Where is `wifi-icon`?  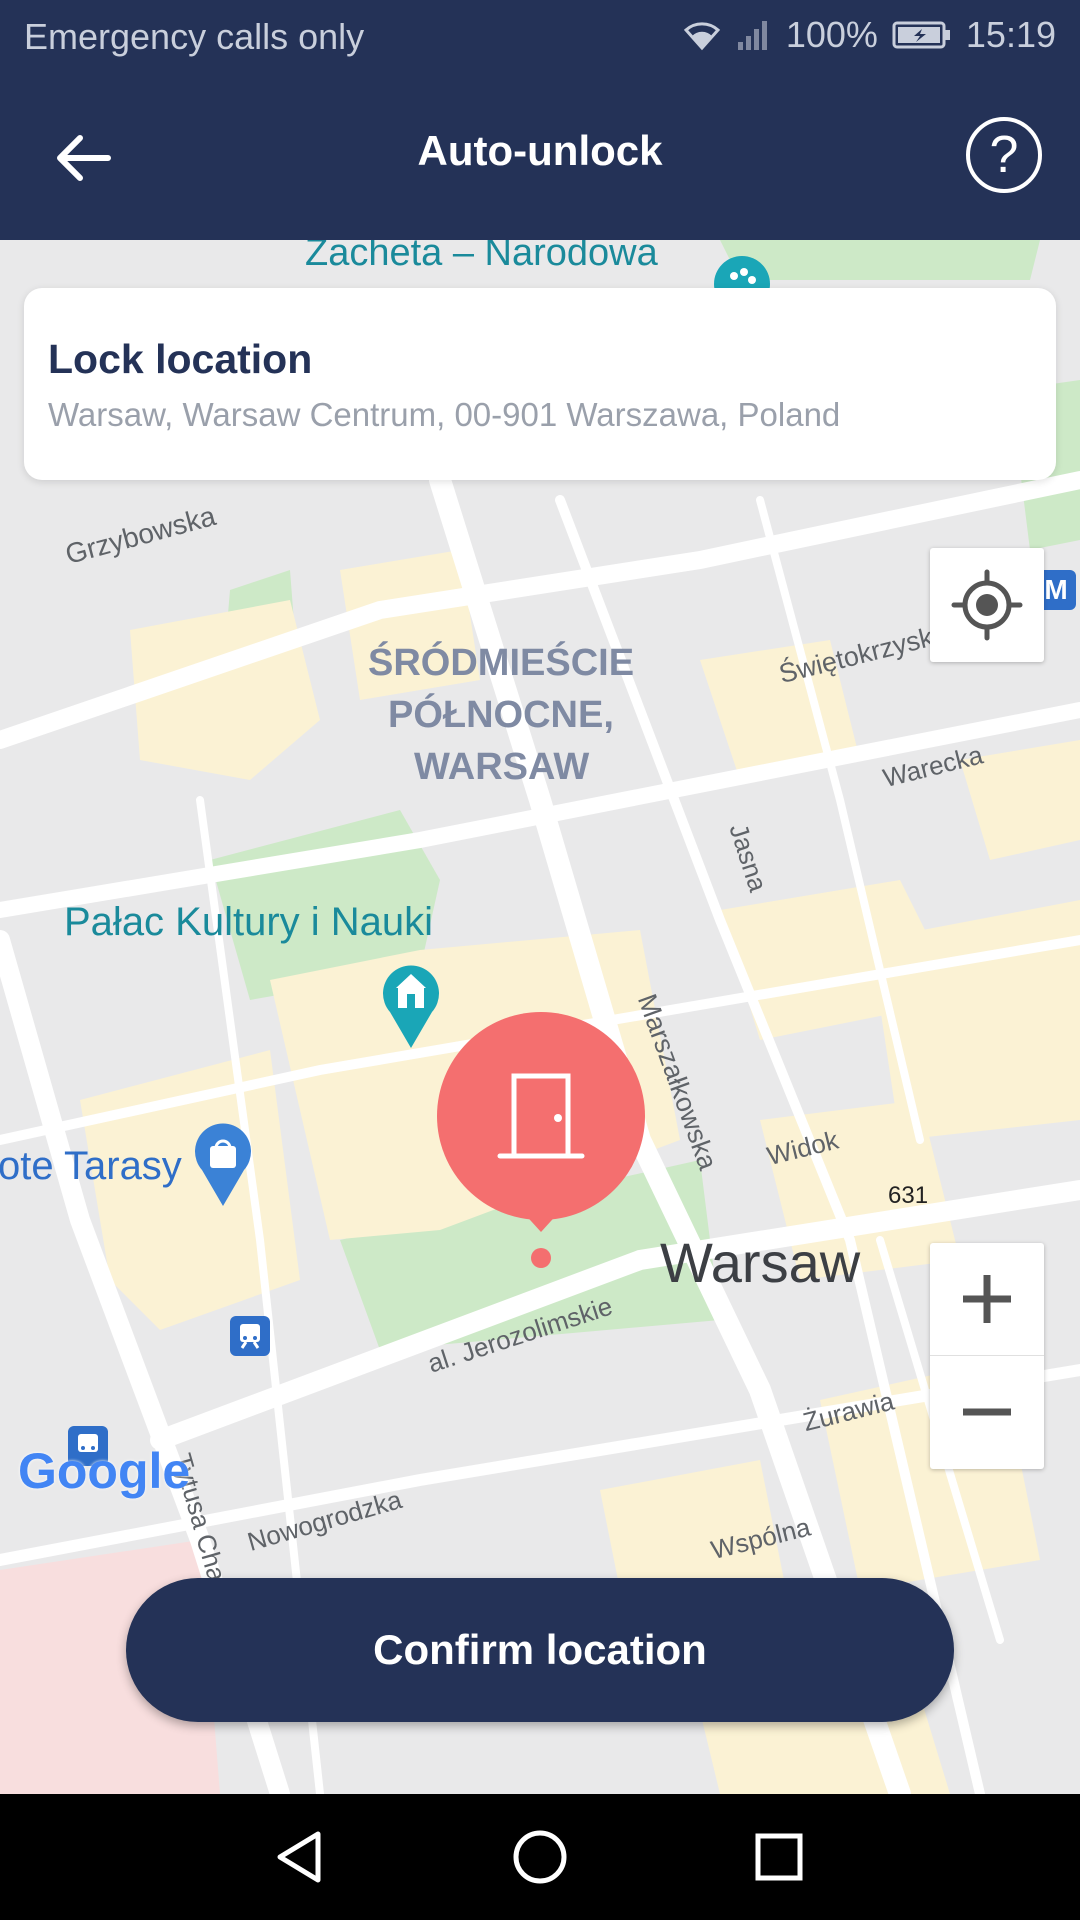
wifi-icon is located at coordinates (702, 35).